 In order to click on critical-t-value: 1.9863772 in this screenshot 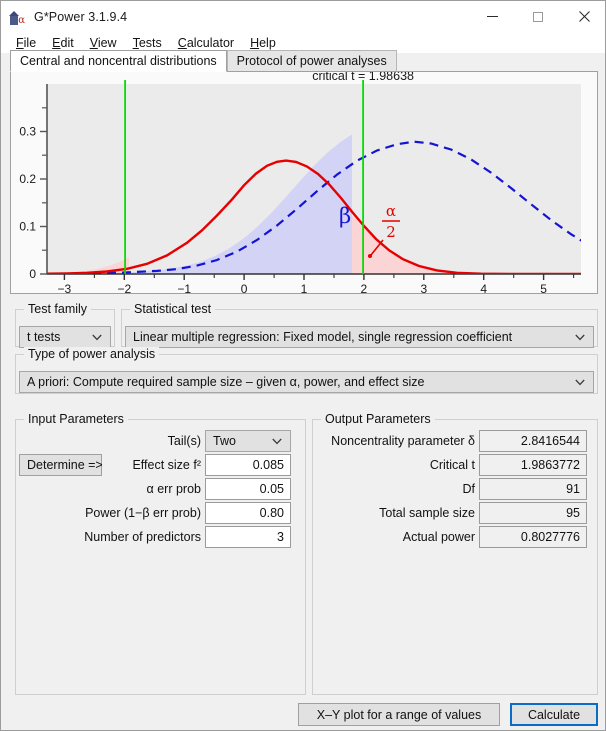, I will do `click(550, 465)`.